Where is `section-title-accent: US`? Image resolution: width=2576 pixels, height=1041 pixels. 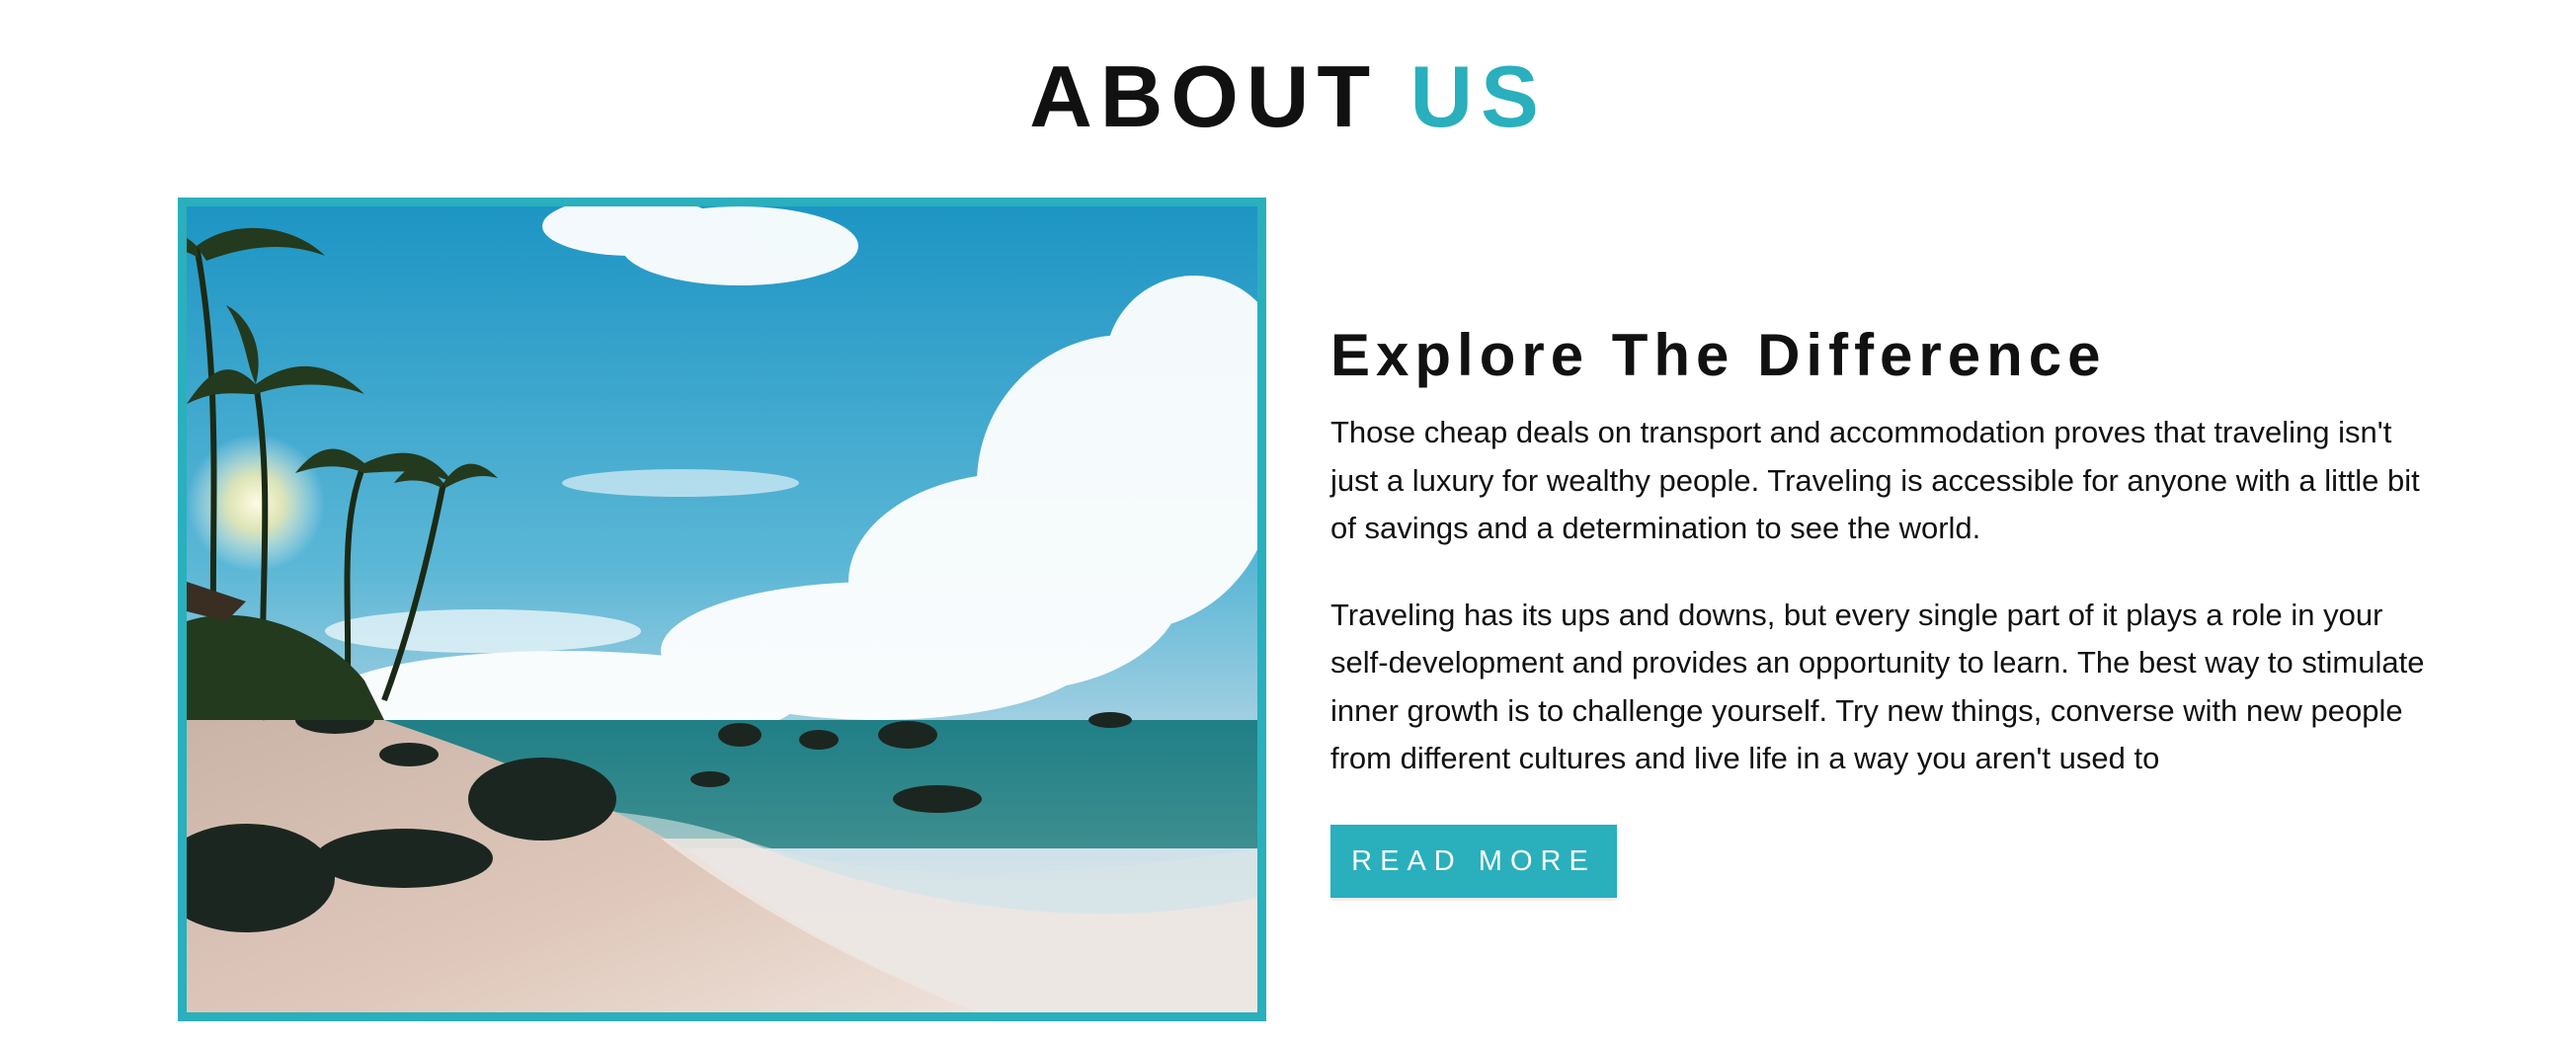
section-title-accent: US is located at coordinates (1478, 96).